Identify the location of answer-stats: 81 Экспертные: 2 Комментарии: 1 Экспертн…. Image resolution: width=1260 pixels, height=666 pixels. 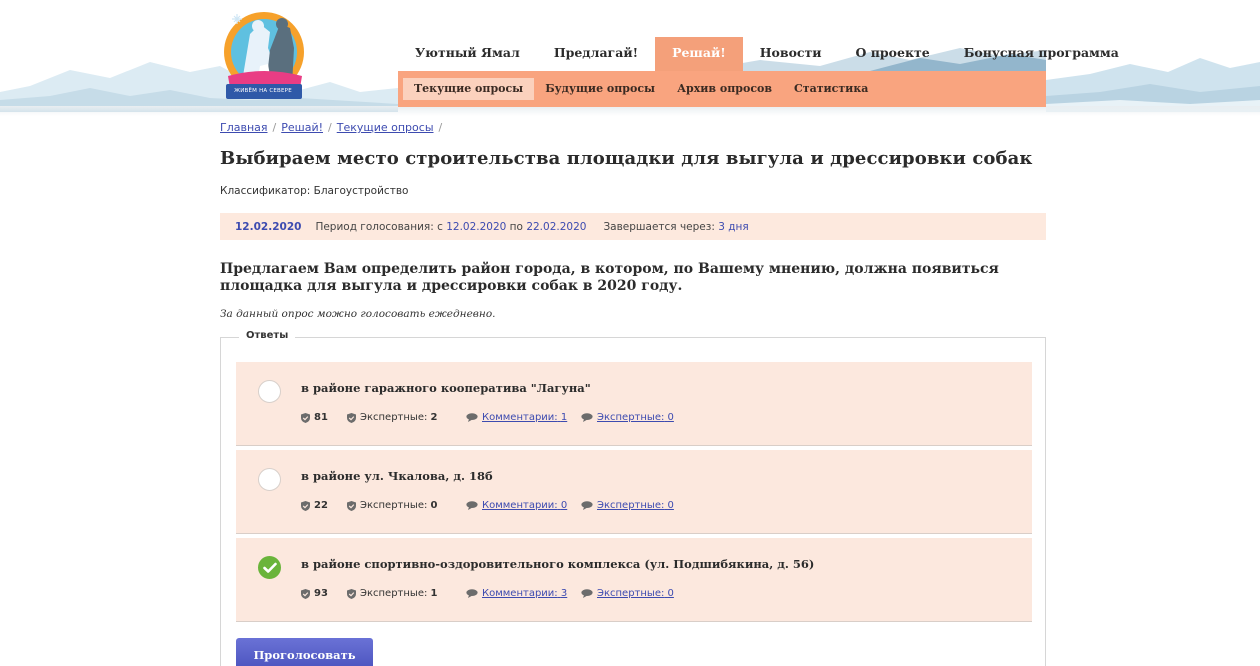
(487, 417).